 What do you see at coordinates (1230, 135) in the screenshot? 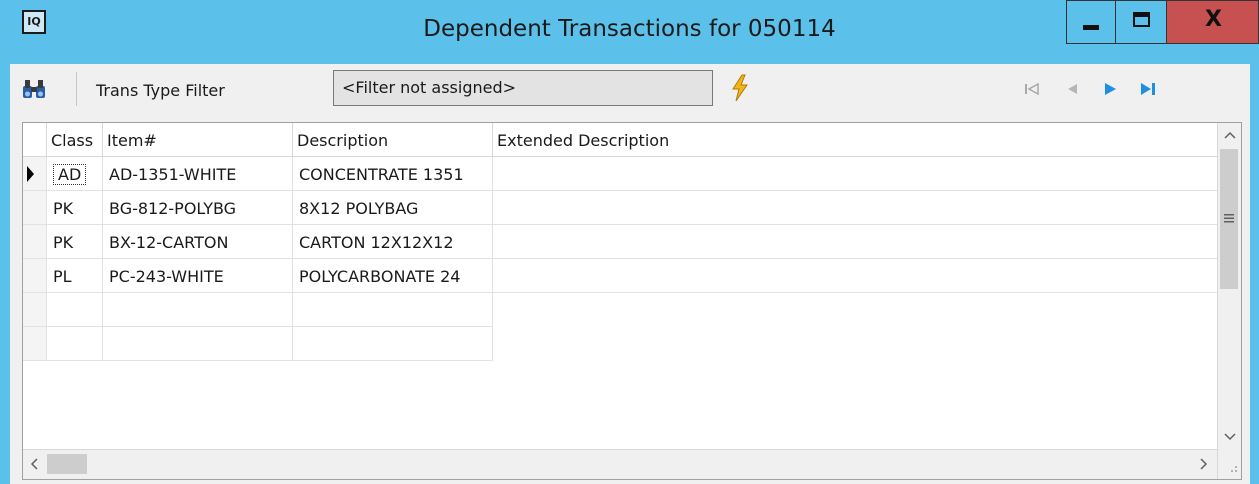
I see `scroll-up-icon` at bounding box center [1230, 135].